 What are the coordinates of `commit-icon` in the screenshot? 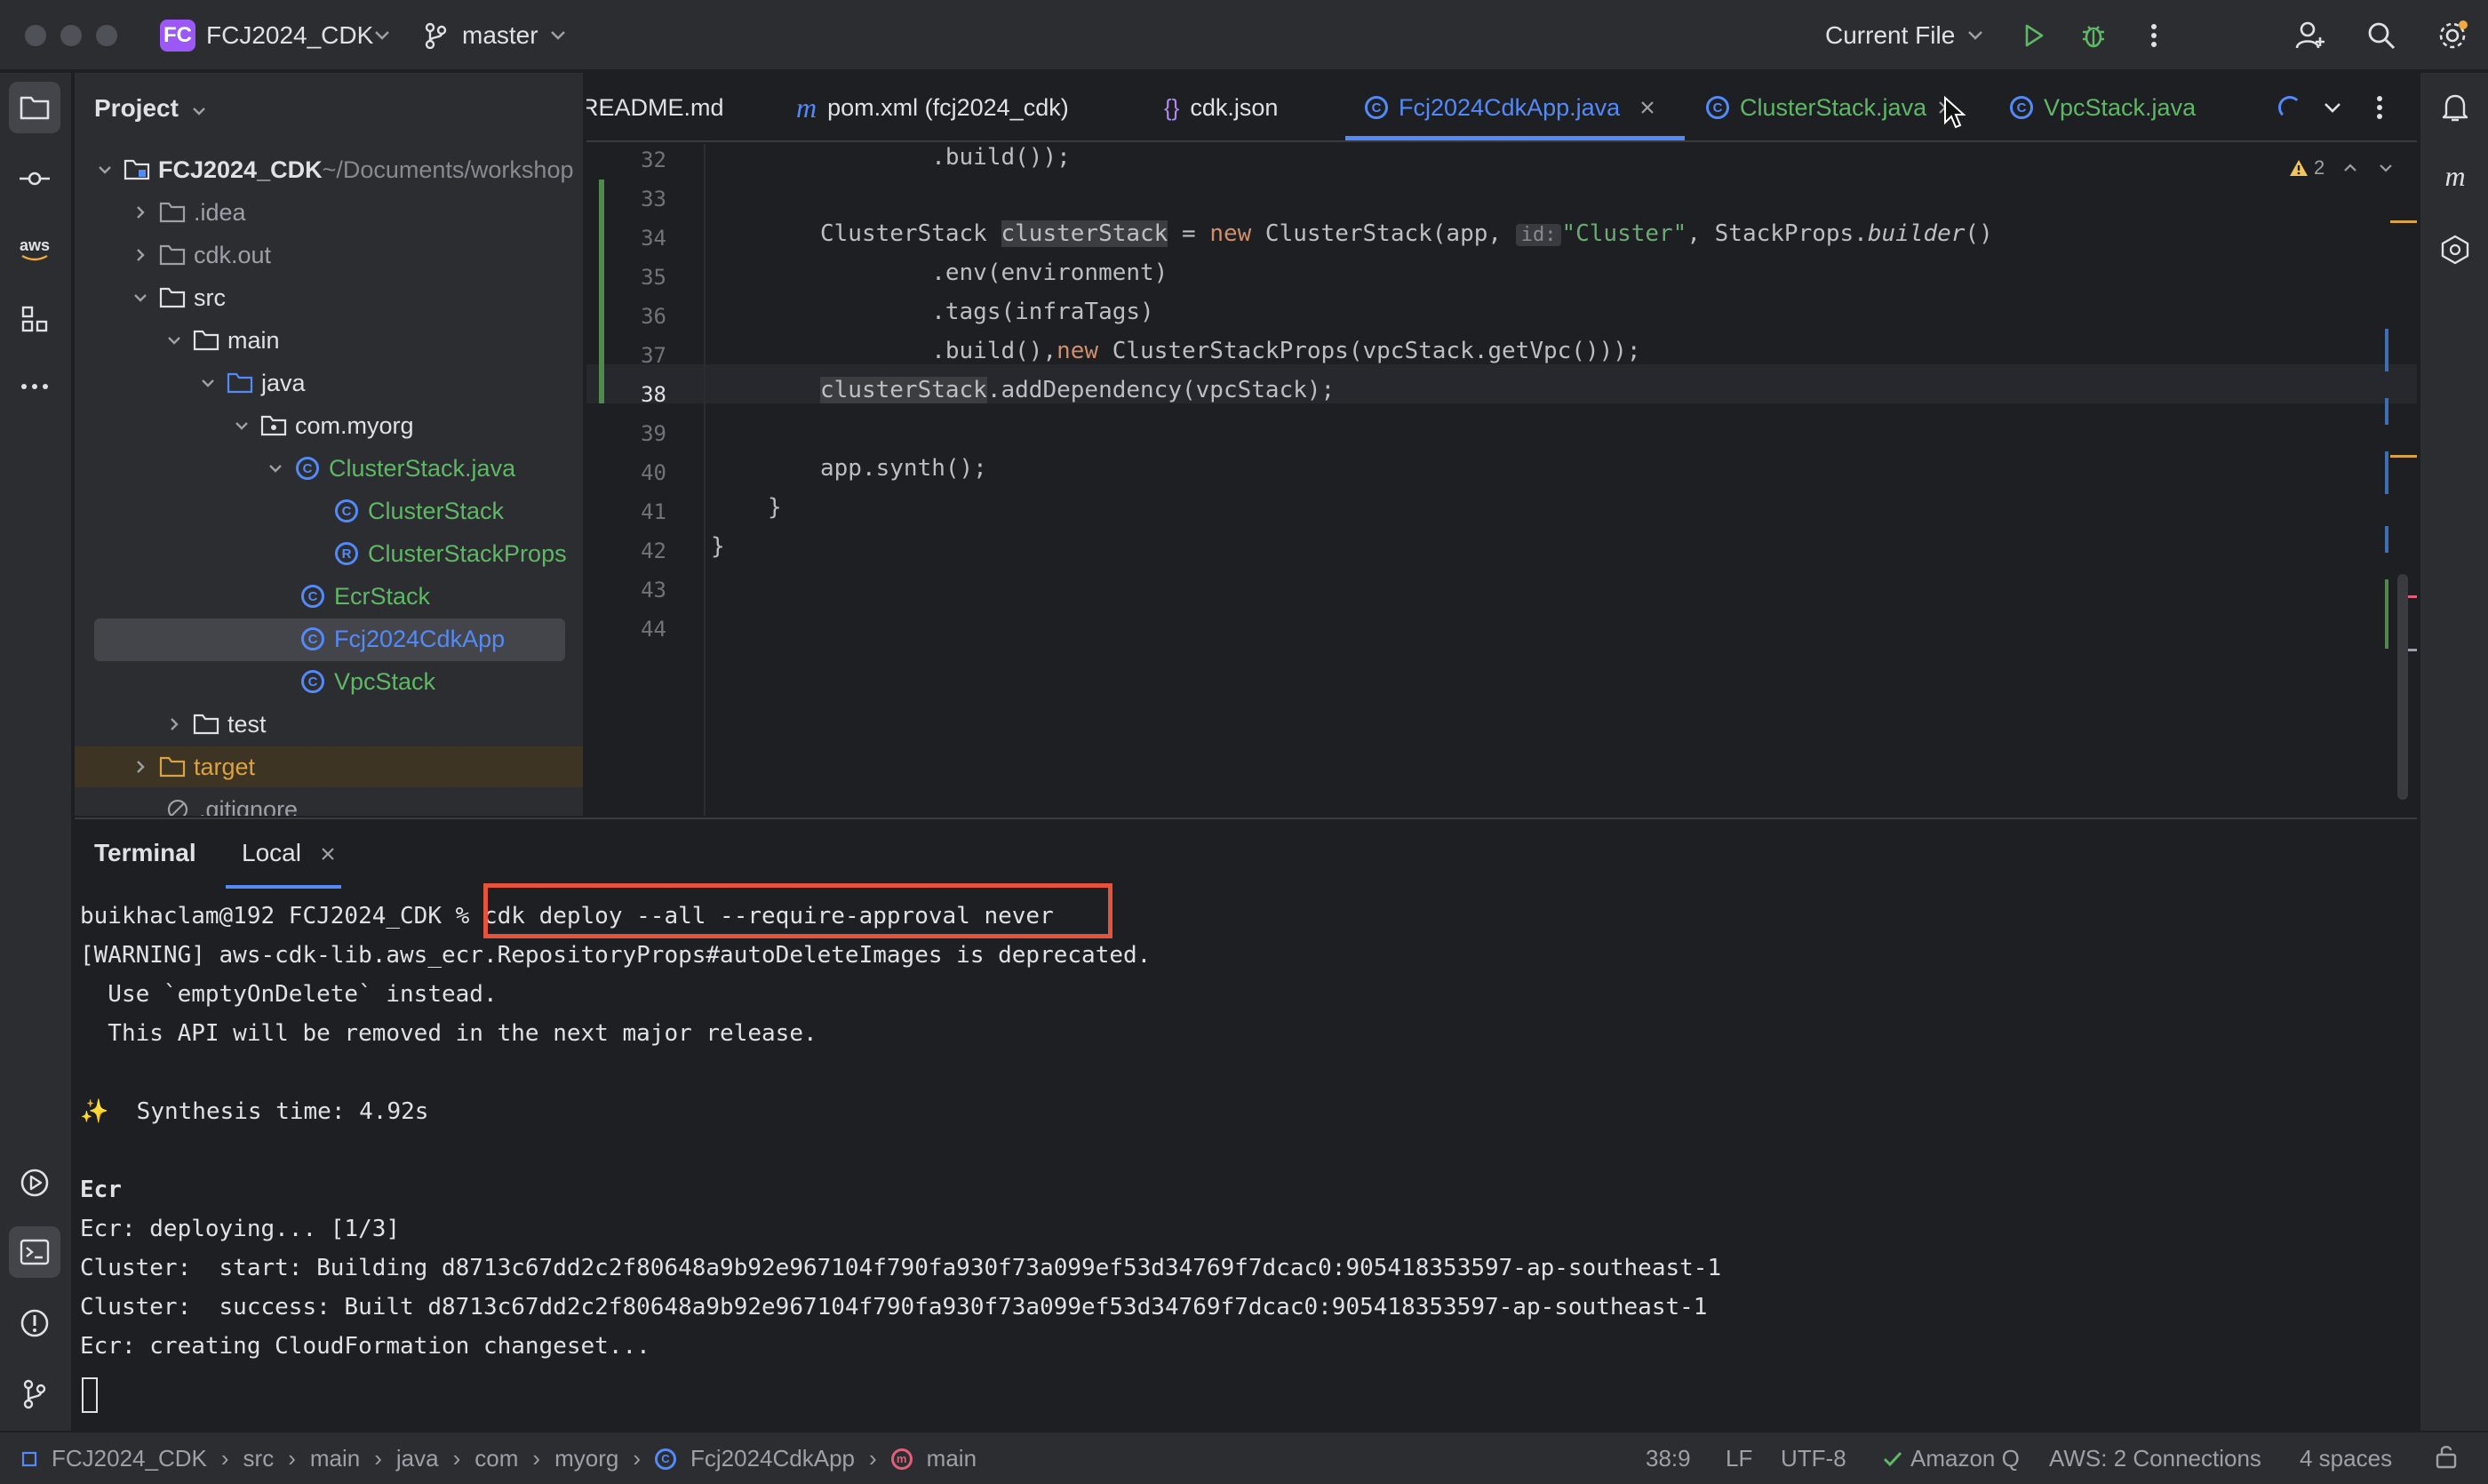 It's located at (35, 179).